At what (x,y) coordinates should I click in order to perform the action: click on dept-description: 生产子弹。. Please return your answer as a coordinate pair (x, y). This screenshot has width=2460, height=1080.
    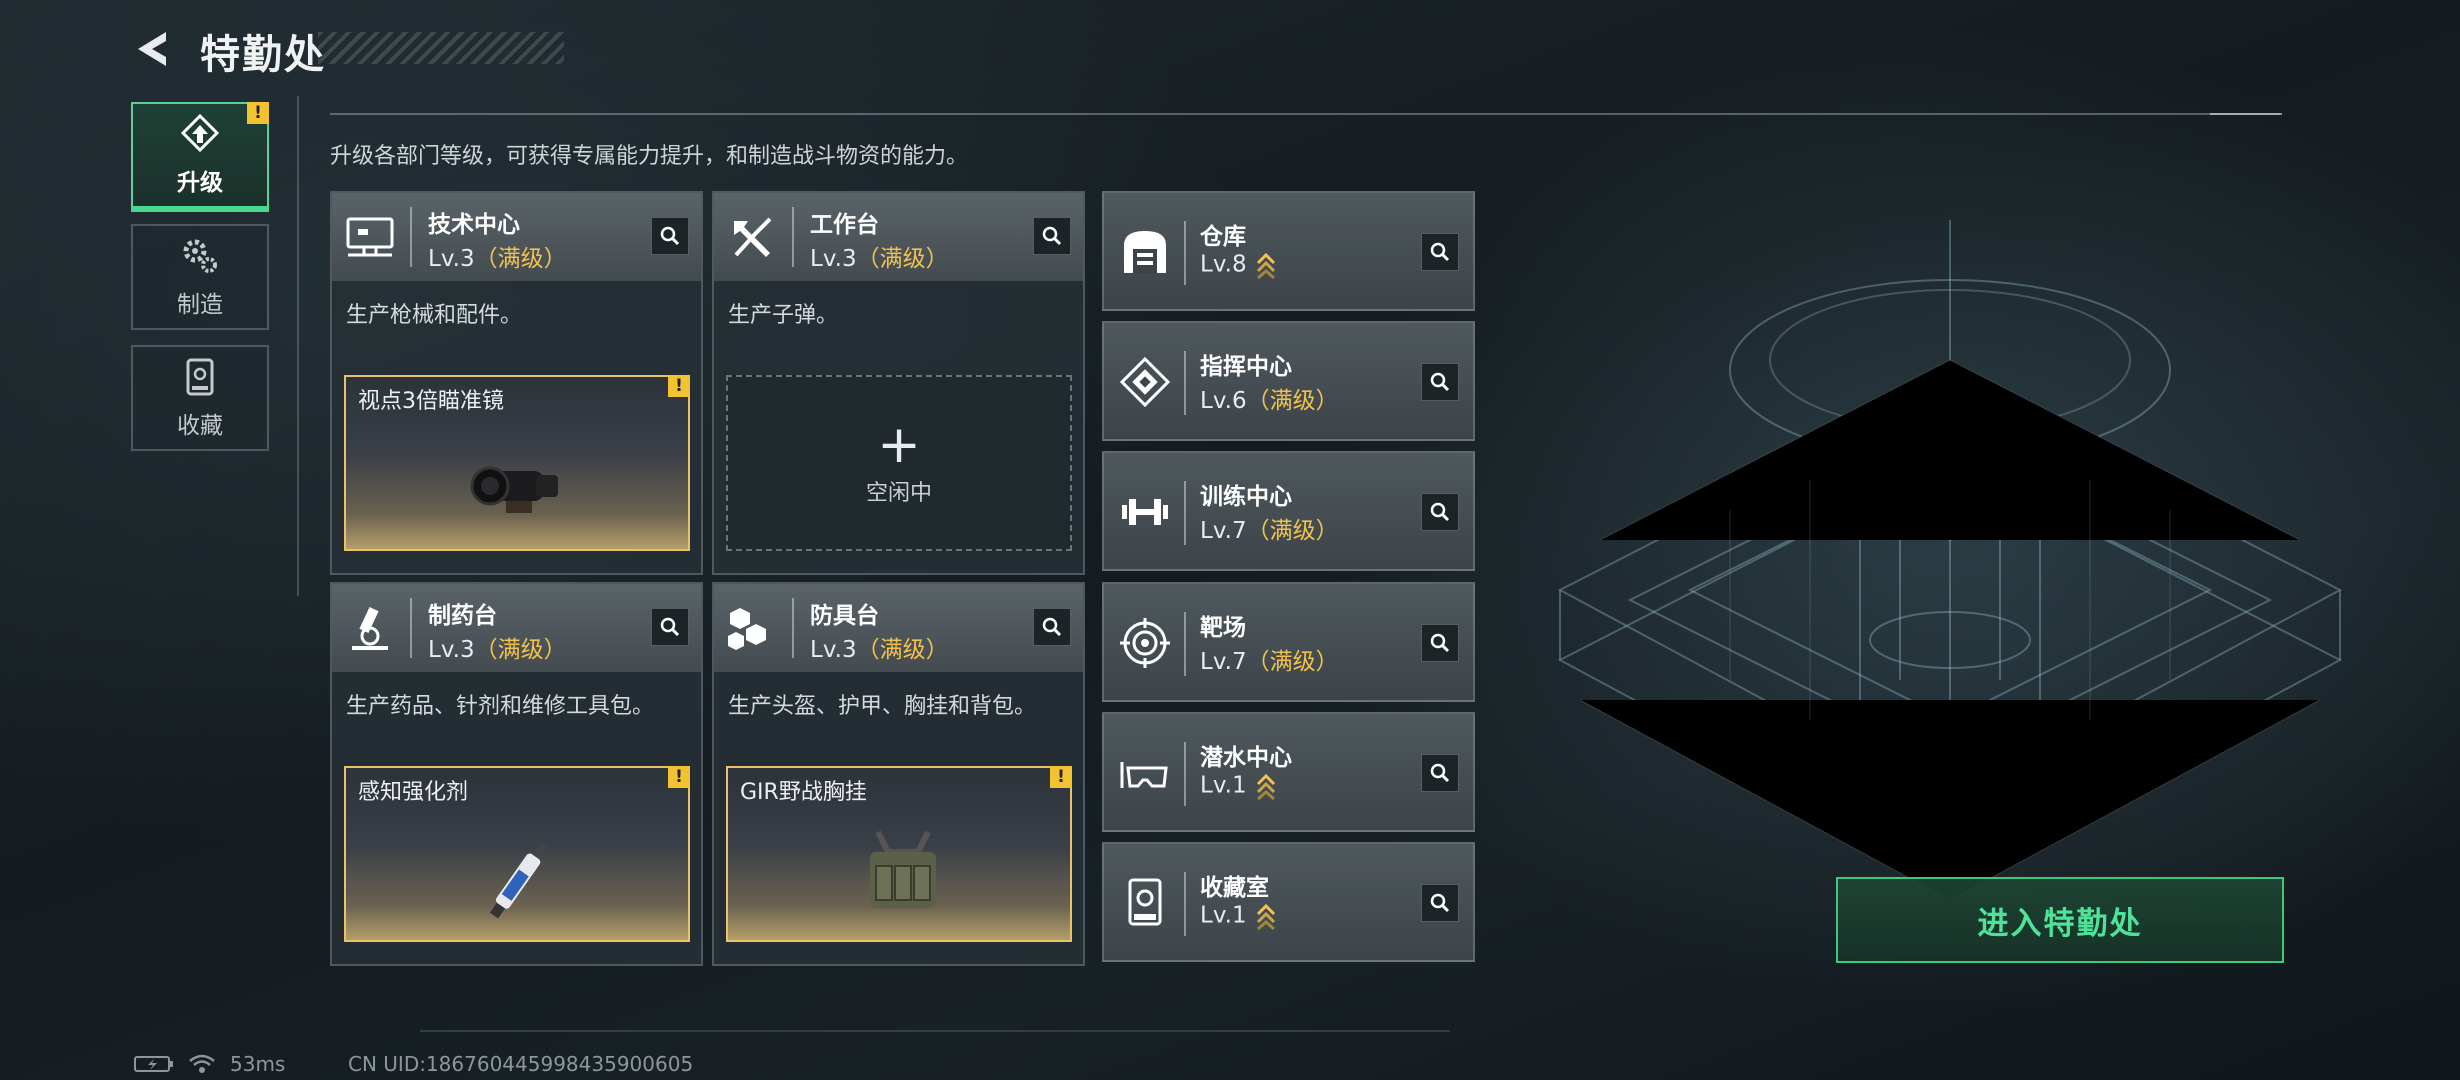
    Looking at the image, I should click on (783, 315).